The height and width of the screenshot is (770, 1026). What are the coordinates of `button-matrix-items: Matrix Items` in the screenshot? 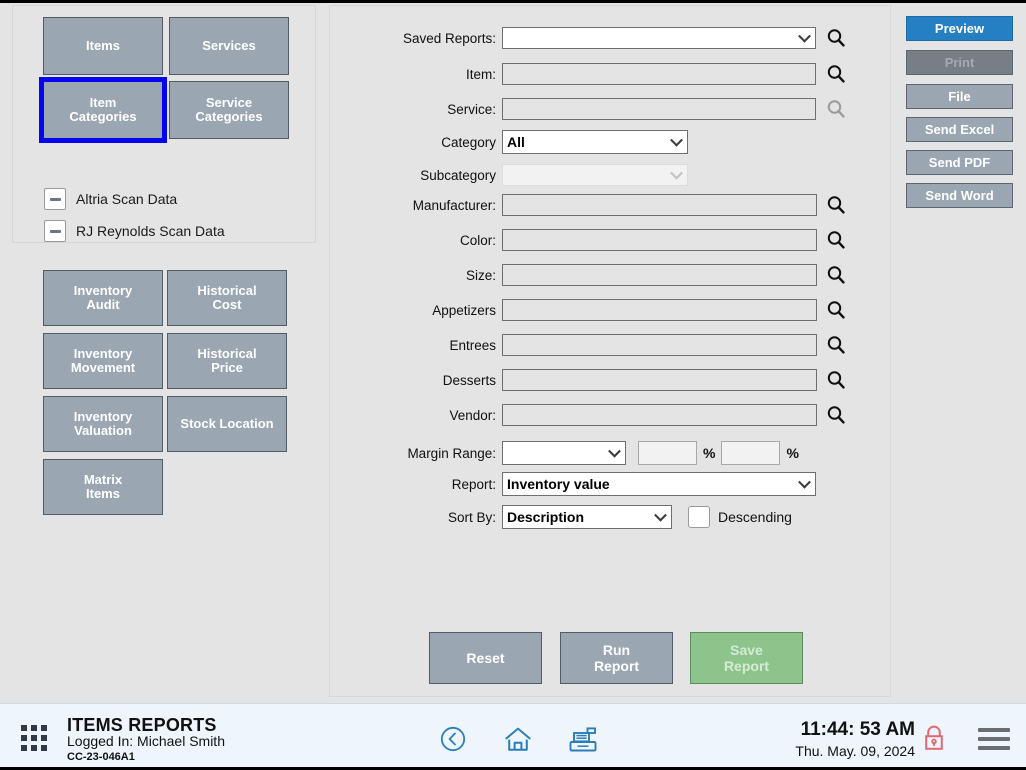 It's located at (103, 487).